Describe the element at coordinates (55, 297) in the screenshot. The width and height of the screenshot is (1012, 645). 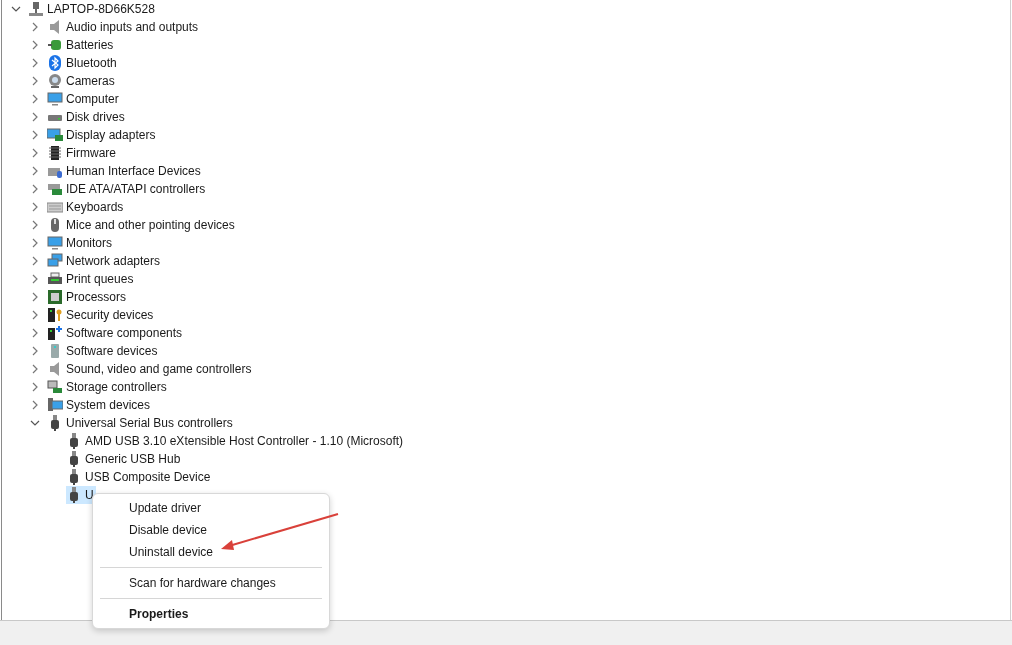
I see `processor-icon` at that location.